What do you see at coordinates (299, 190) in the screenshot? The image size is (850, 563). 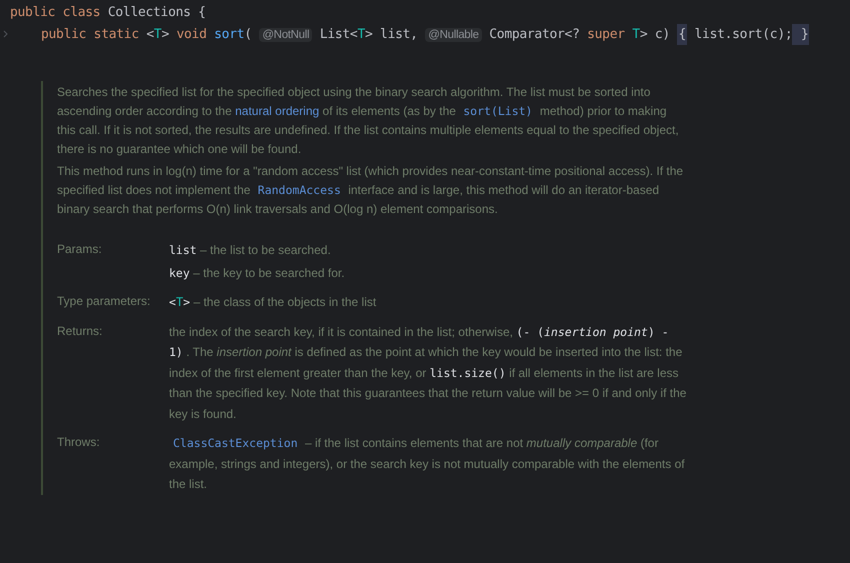 I see `doc-link: RandomAccess` at bounding box center [299, 190].